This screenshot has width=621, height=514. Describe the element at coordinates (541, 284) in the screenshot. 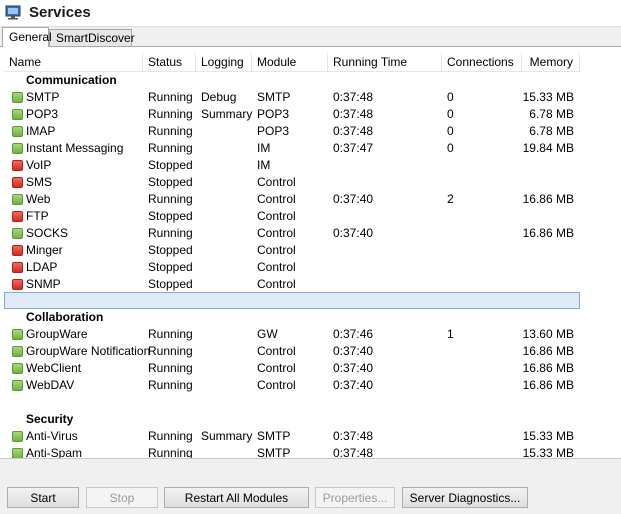

I see `service-memory` at that location.